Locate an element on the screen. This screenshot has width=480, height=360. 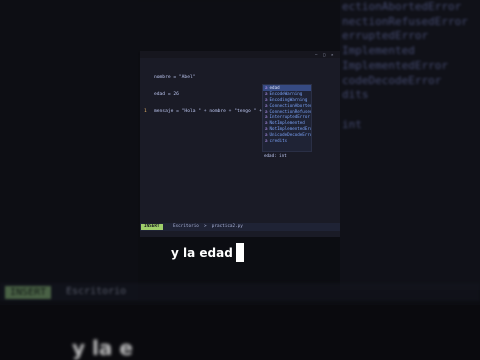
editor-titlebar: — □ ✕ is located at coordinates (240, 54).